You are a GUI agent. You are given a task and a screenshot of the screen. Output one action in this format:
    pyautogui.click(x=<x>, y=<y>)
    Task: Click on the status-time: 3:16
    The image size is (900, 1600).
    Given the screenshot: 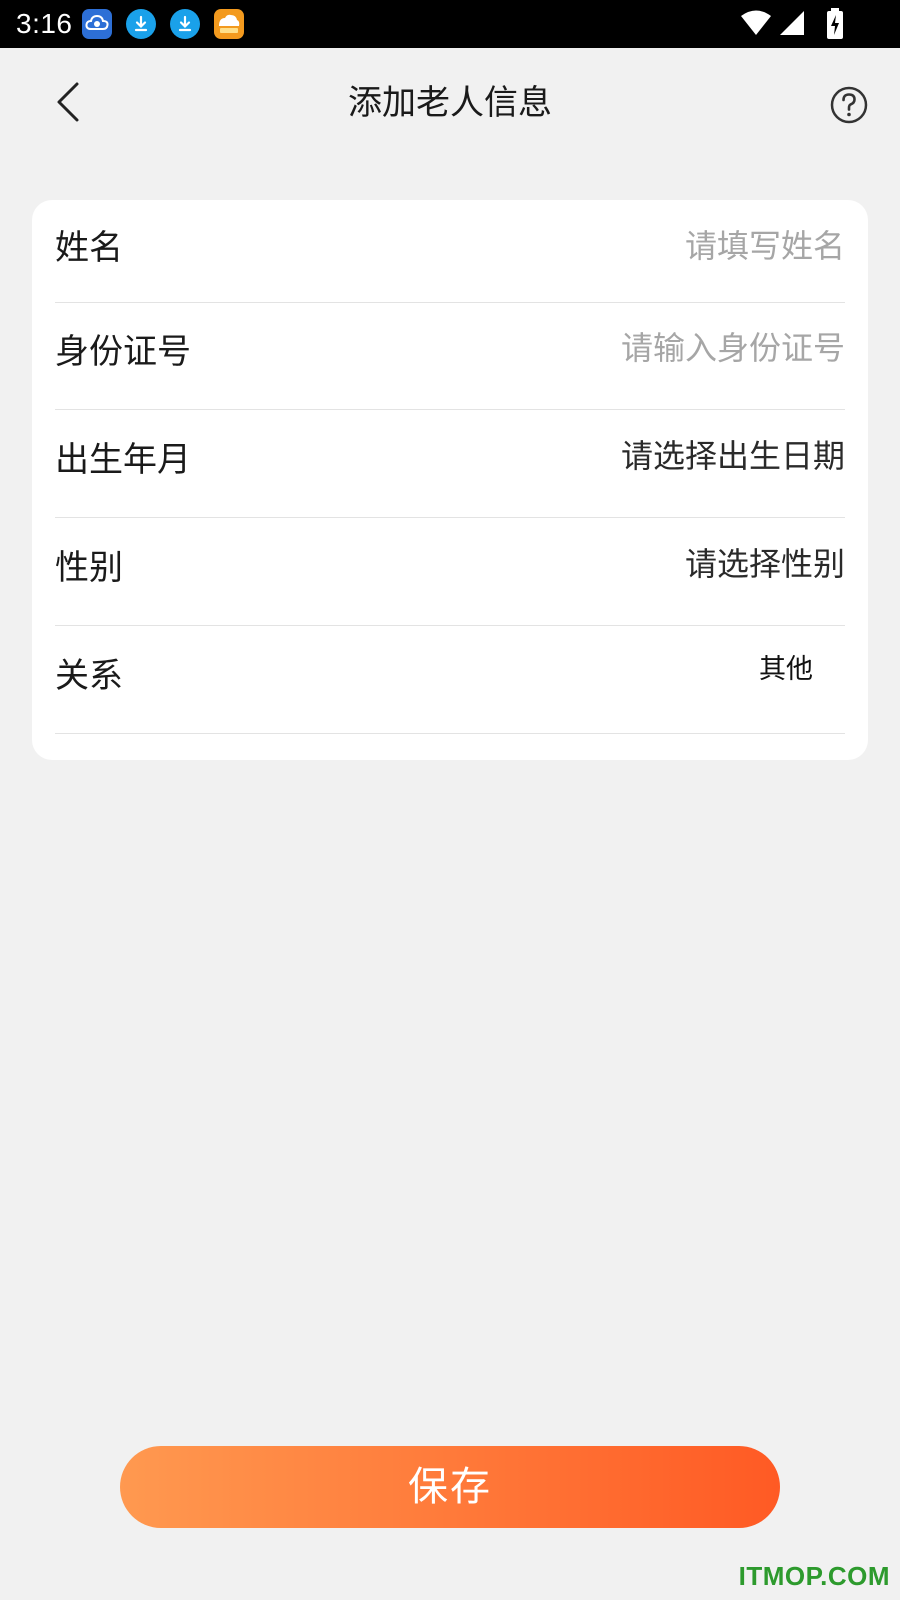 What is the action you would take?
    pyautogui.click(x=44, y=23)
    